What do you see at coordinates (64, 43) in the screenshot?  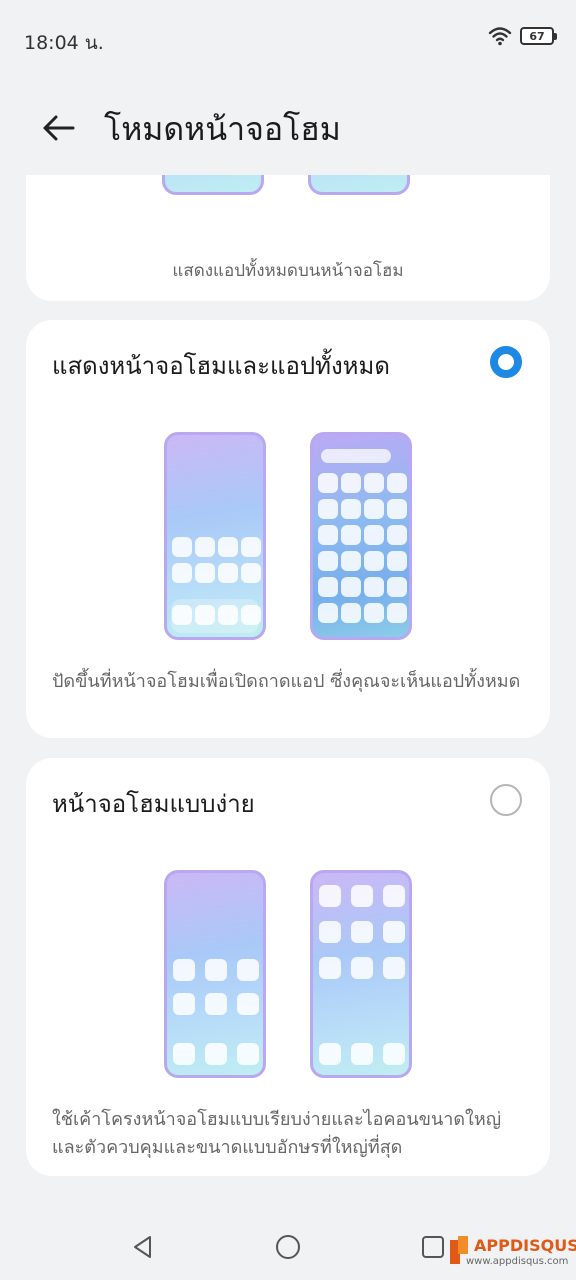 I see `status-time: 18:04 น.` at bounding box center [64, 43].